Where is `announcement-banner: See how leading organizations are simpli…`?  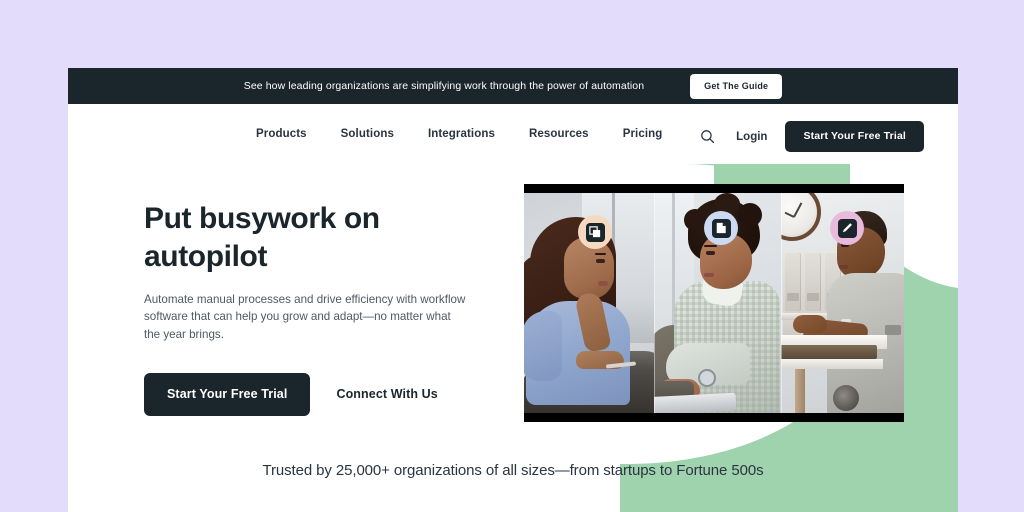 announcement-banner: See how leading organizations are simpli… is located at coordinates (513, 86).